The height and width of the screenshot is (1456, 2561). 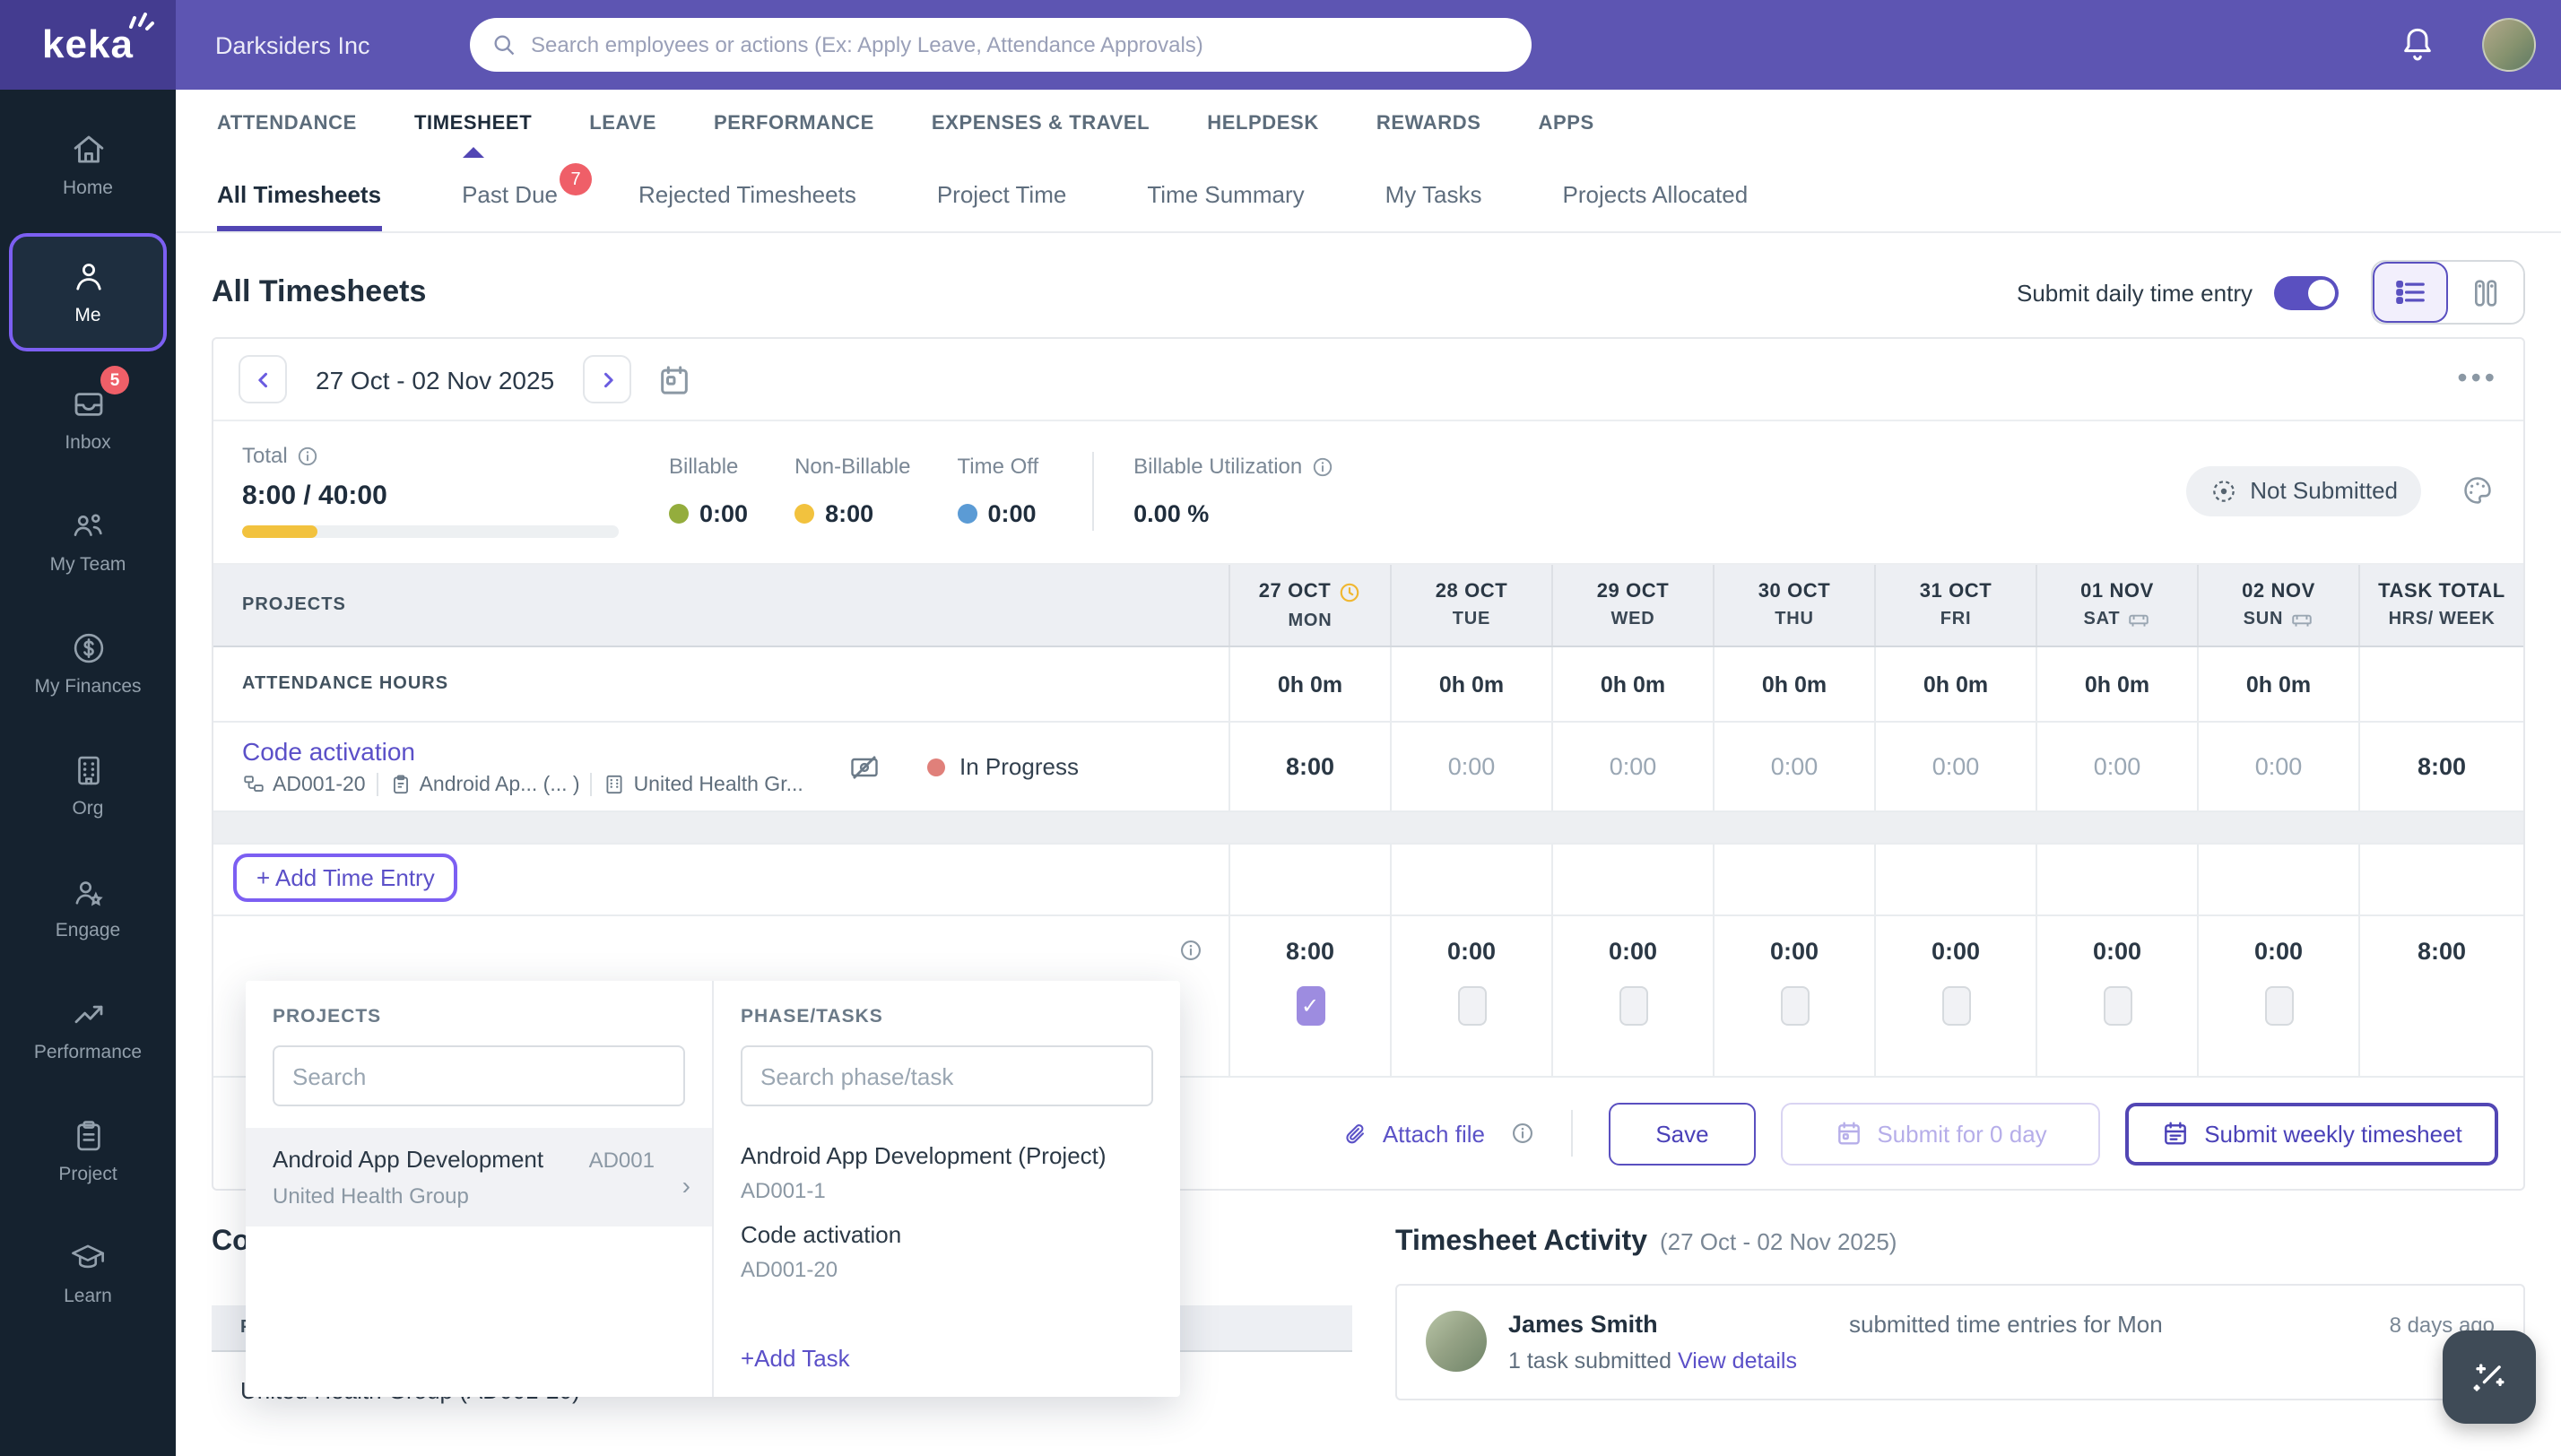 I want to click on subtab-my-tasks: My Tasks, so click(x=1433, y=195).